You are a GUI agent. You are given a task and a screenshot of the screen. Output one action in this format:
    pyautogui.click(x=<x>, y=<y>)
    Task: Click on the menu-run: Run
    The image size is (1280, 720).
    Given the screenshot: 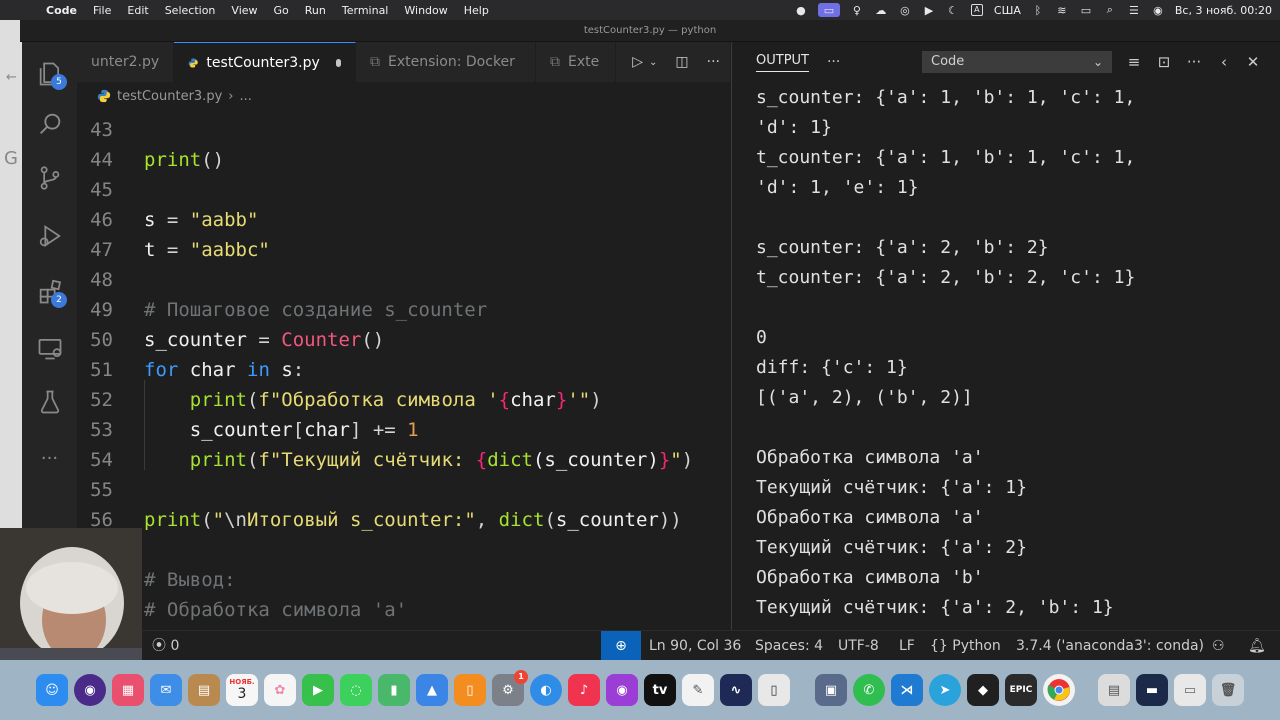 What is the action you would take?
    pyautogui.click(x=315, y=10)
    